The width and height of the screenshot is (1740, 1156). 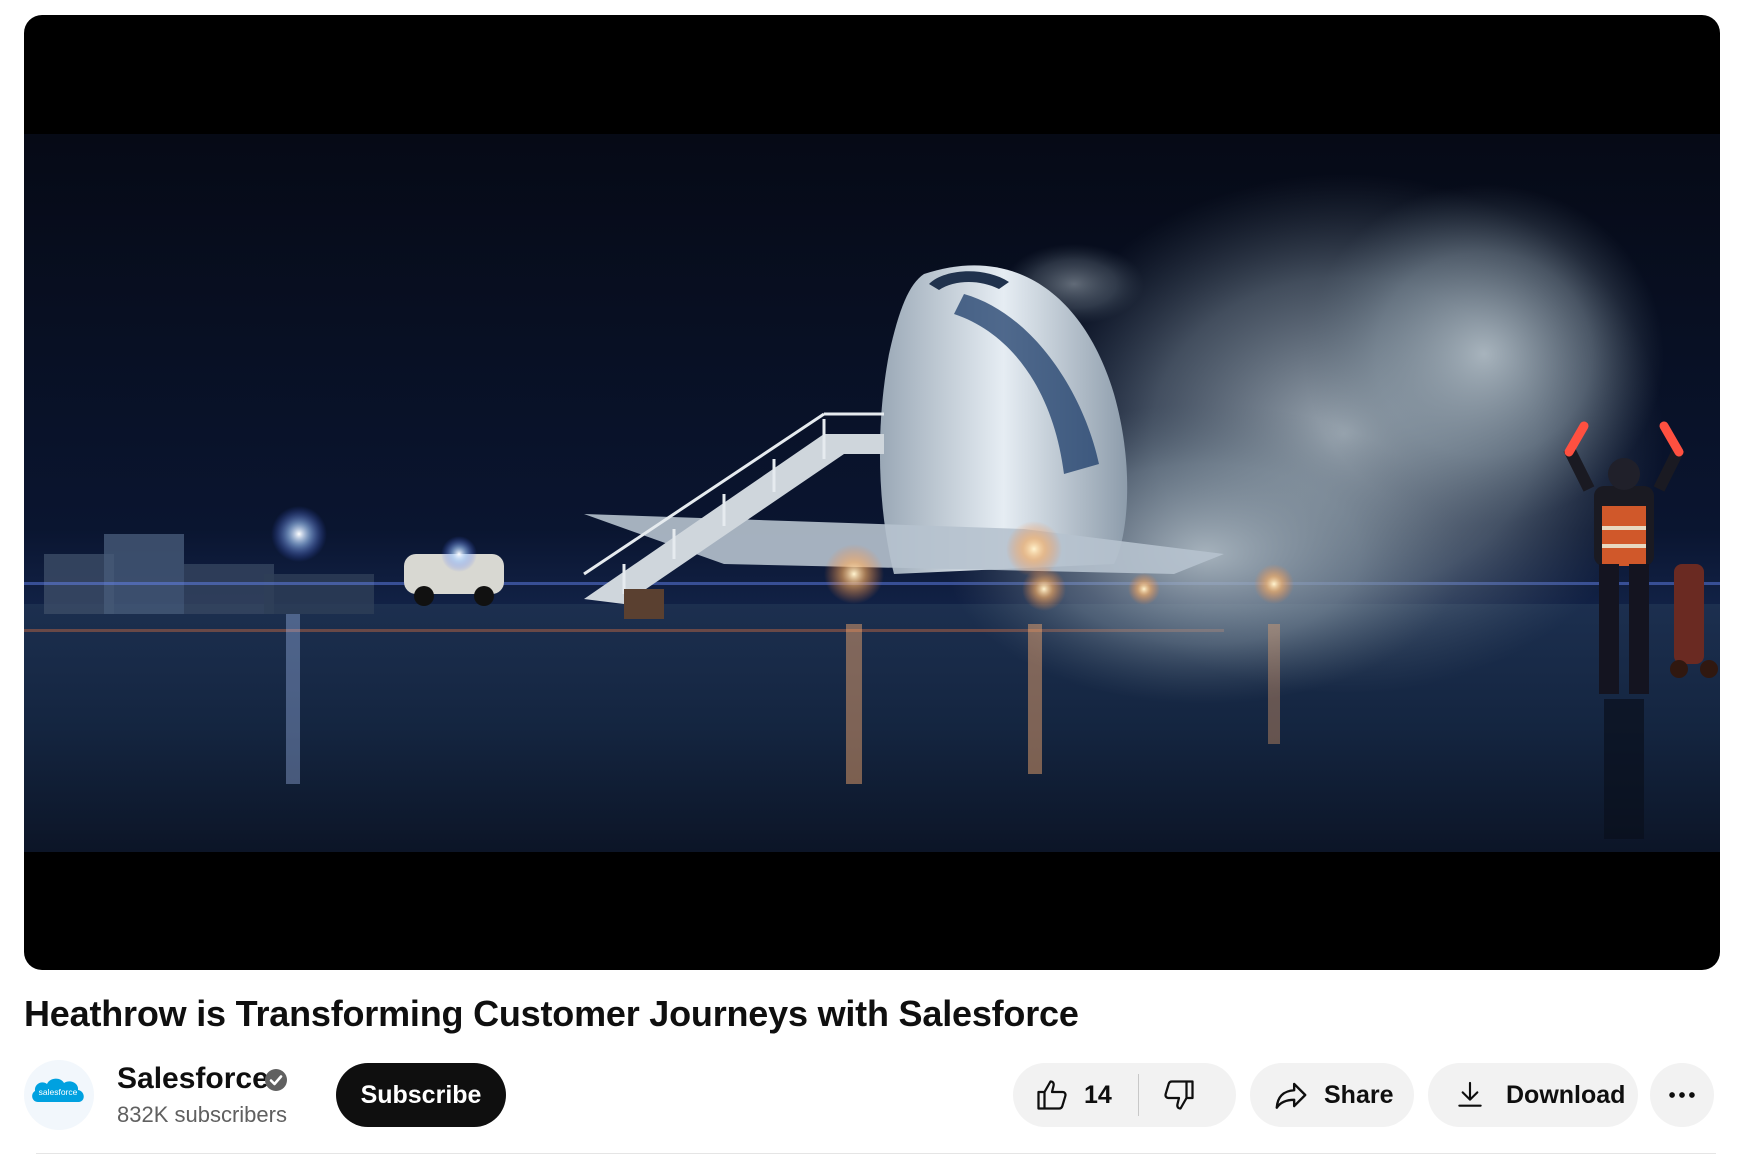 I want to click on more-actions-button, so click(x=1682, y=1095).